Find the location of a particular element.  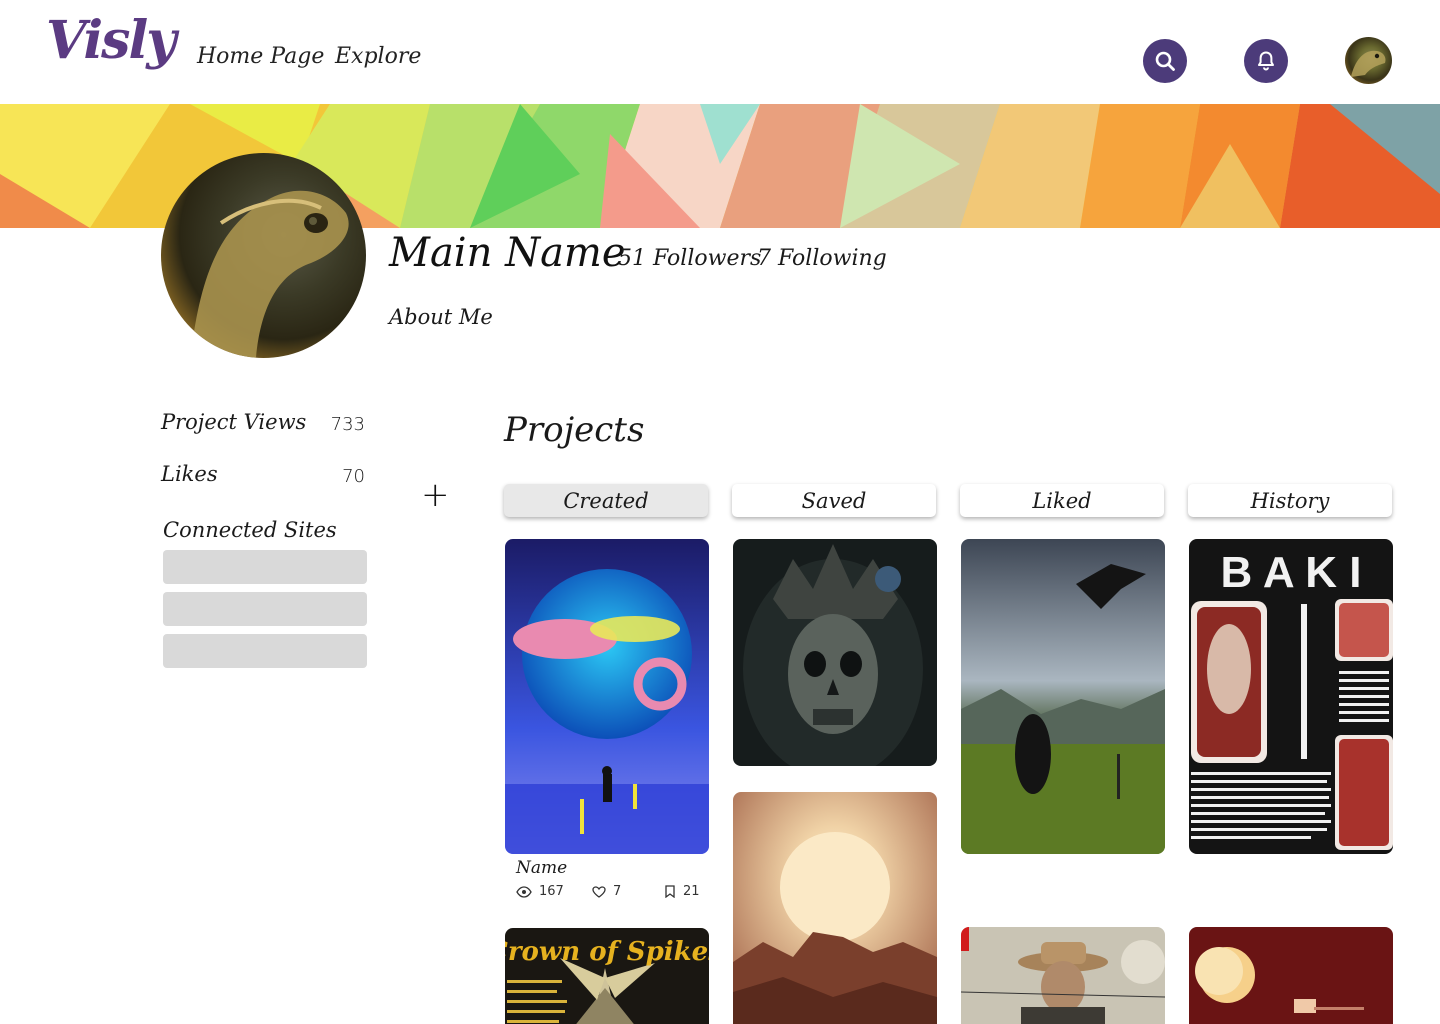

project-thumbnail-cowboy is located at coordinates (1063, 975).